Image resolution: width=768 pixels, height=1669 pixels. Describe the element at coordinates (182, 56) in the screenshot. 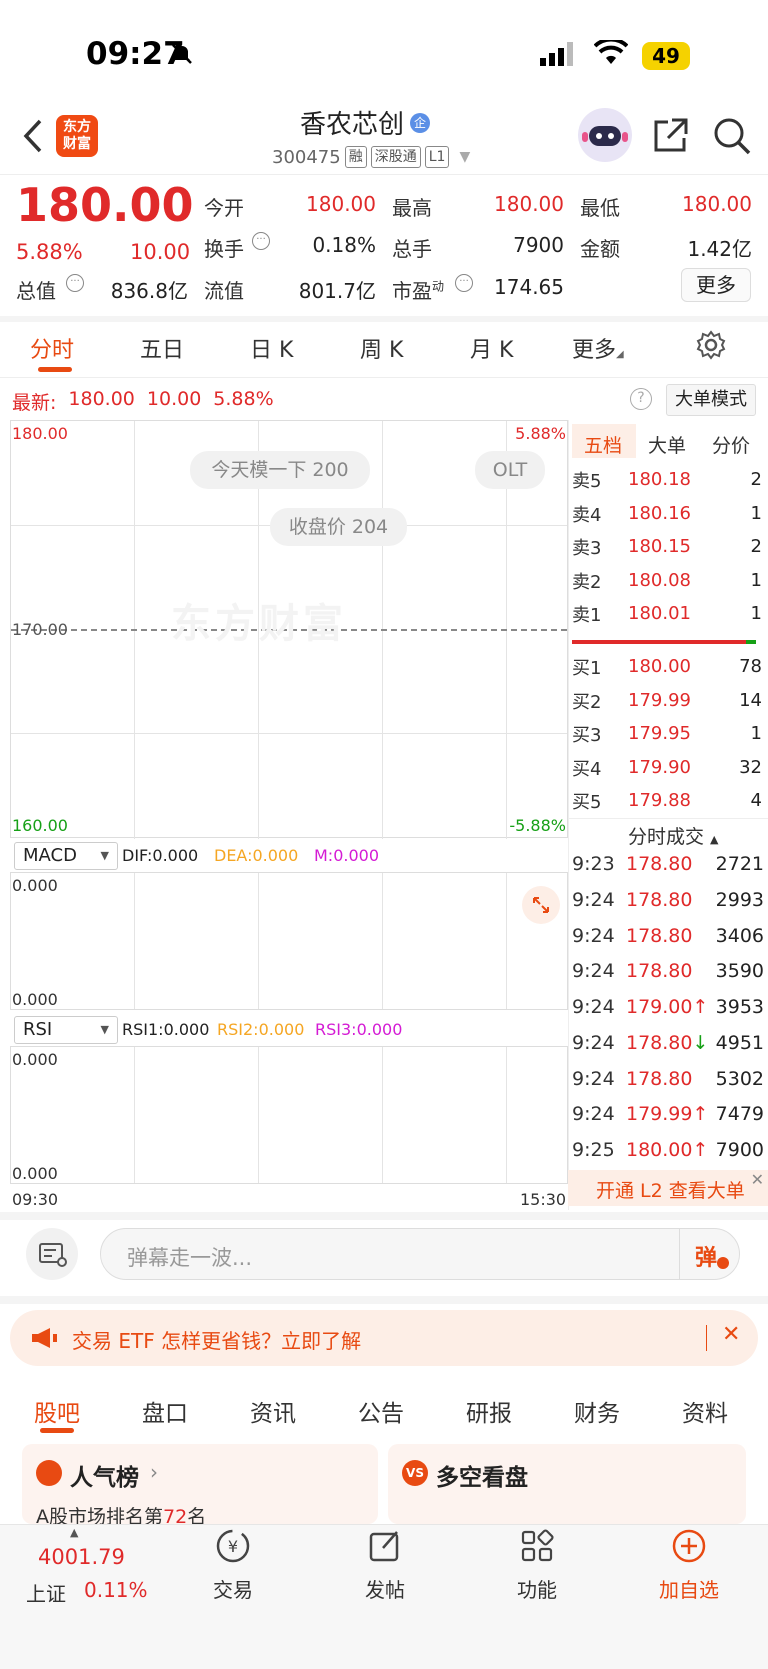

I see `bell-muted-icon` at that location.